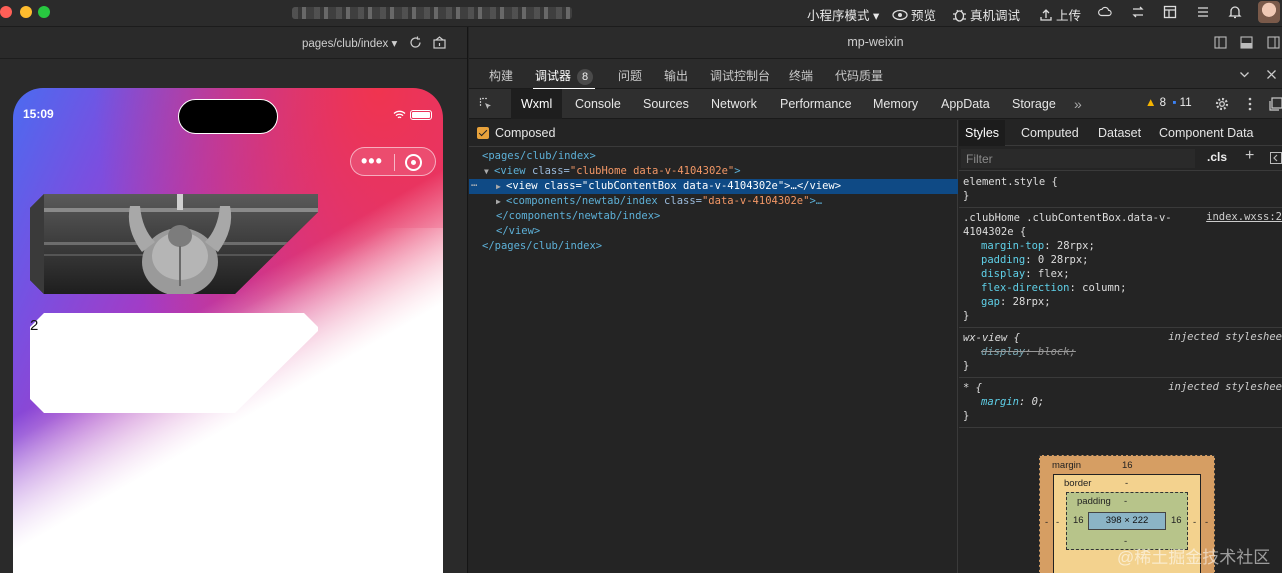  I want to click on swap-icon, so click(1138, 12).